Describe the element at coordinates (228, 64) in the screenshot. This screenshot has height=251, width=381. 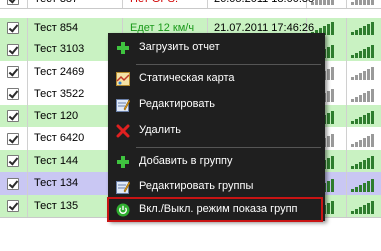
I see `menu-separator` at that location.